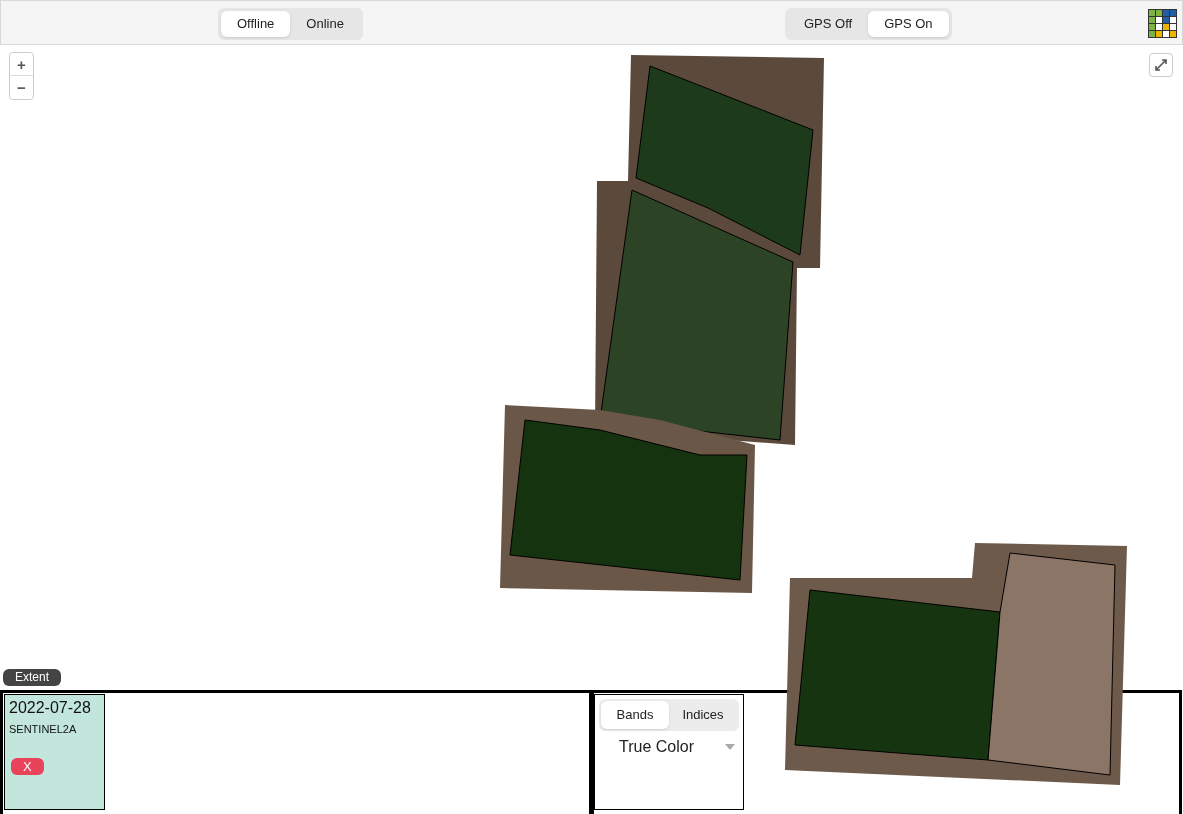 This screenshot has width=1183, height=814. What do you see at coordinates (325, 24) in the screenshot?
I see `toggle-option: Online` at bounding box center [325, 24].